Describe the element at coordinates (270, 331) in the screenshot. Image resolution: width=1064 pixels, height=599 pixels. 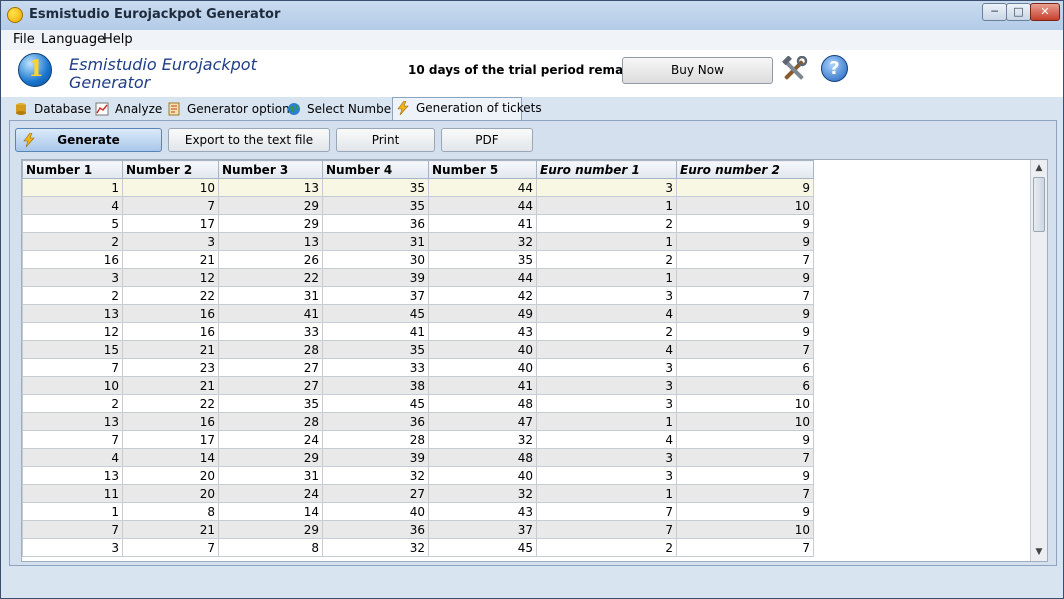
I see `table-cell: 33` at that location.